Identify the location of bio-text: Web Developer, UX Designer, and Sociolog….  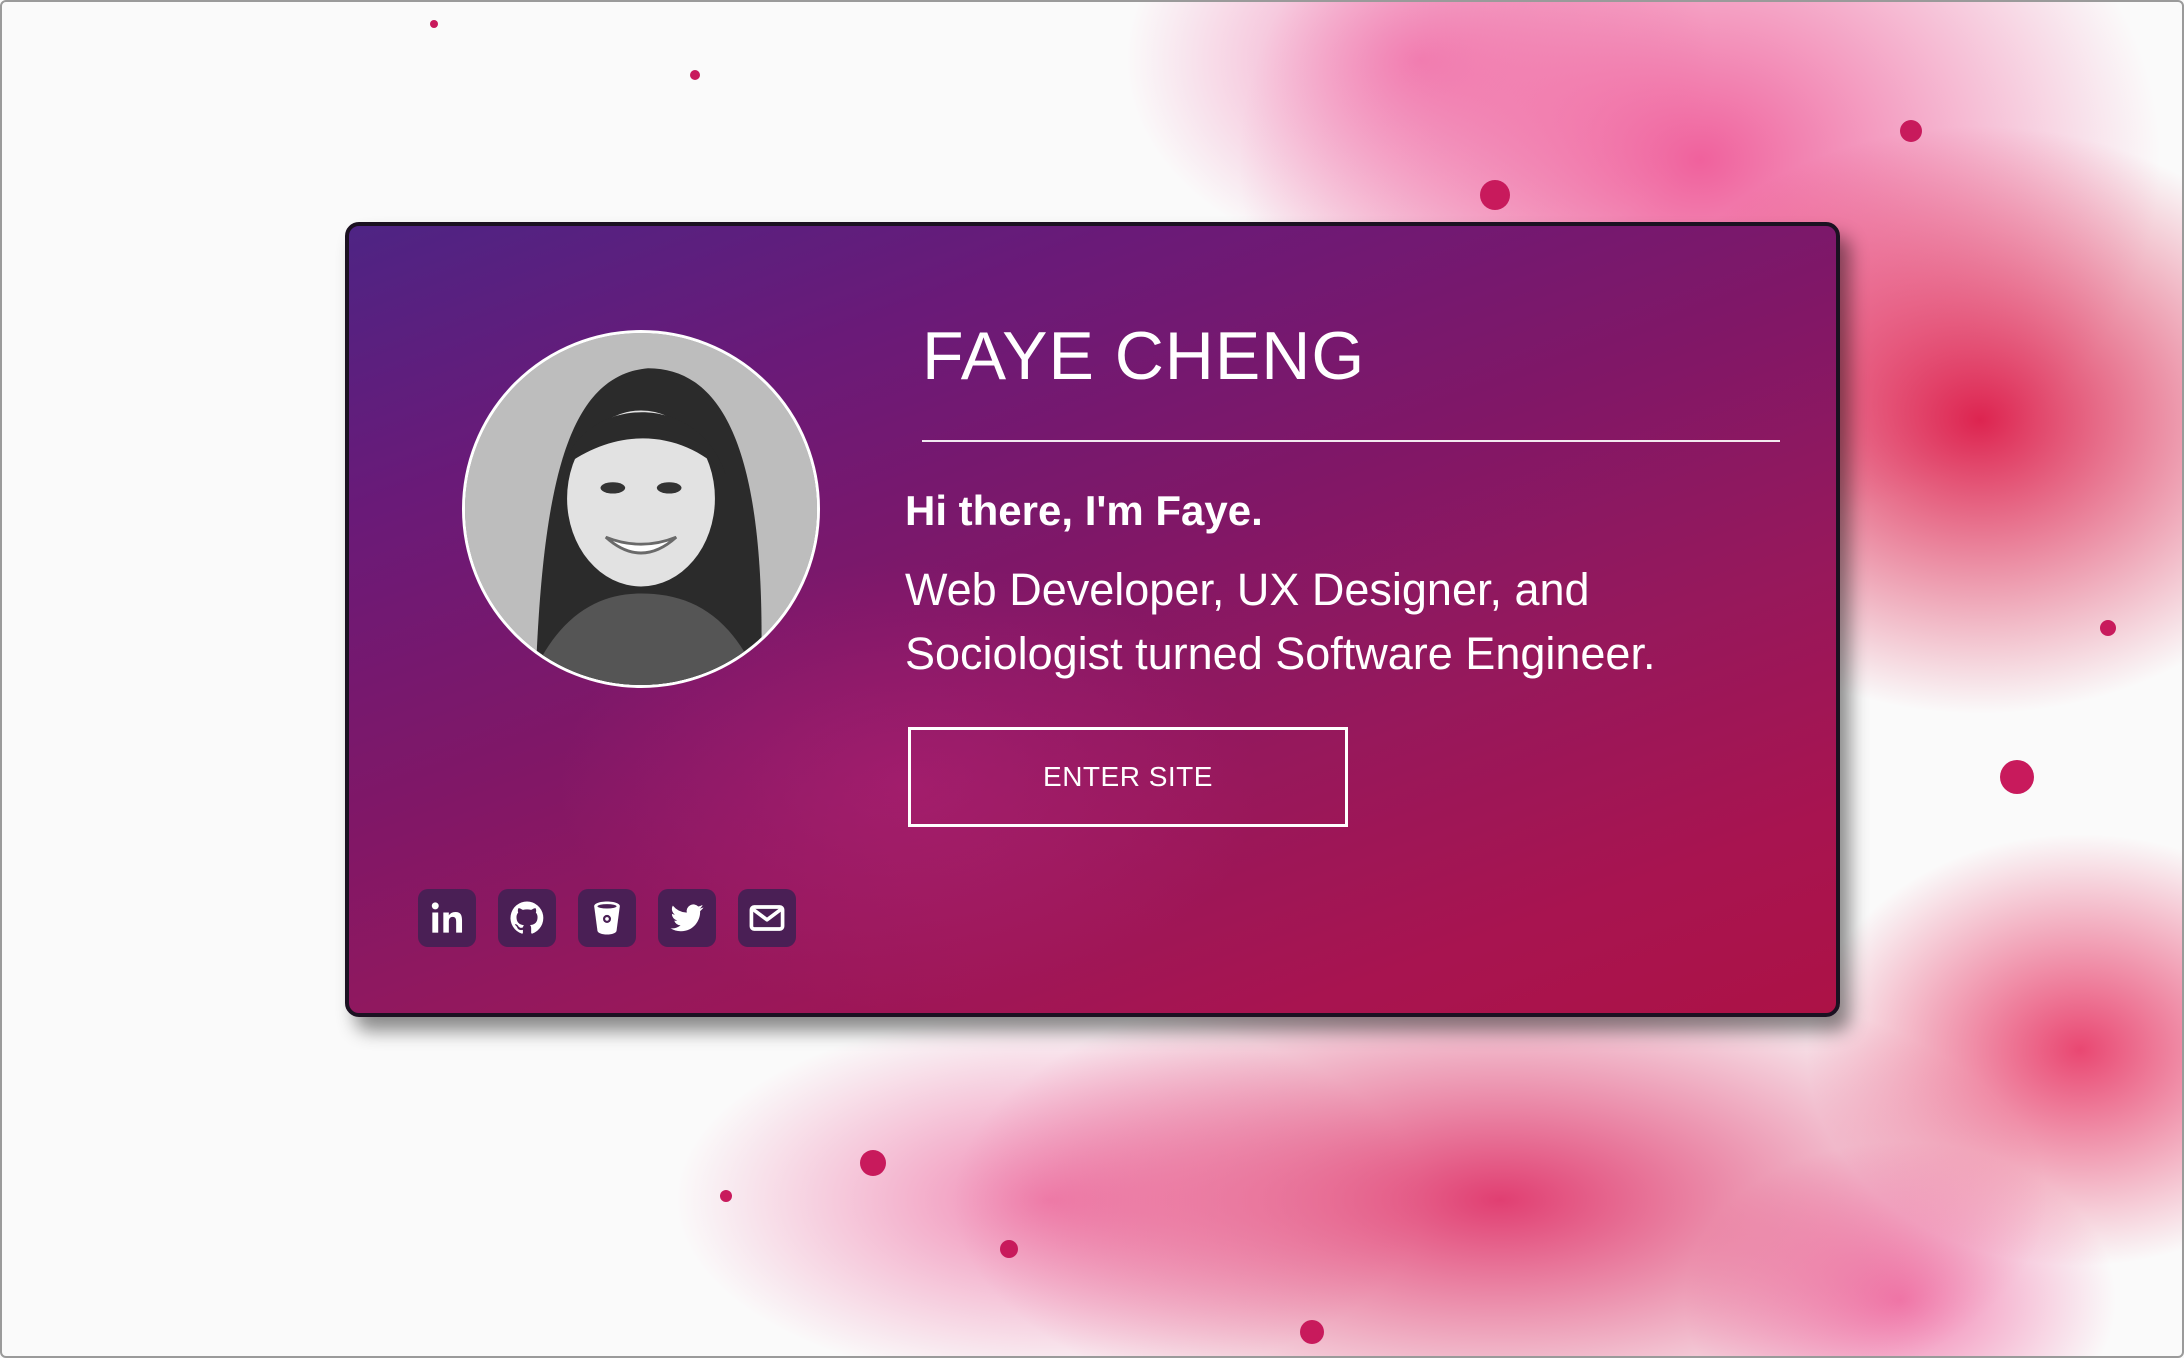
(1280, 621).